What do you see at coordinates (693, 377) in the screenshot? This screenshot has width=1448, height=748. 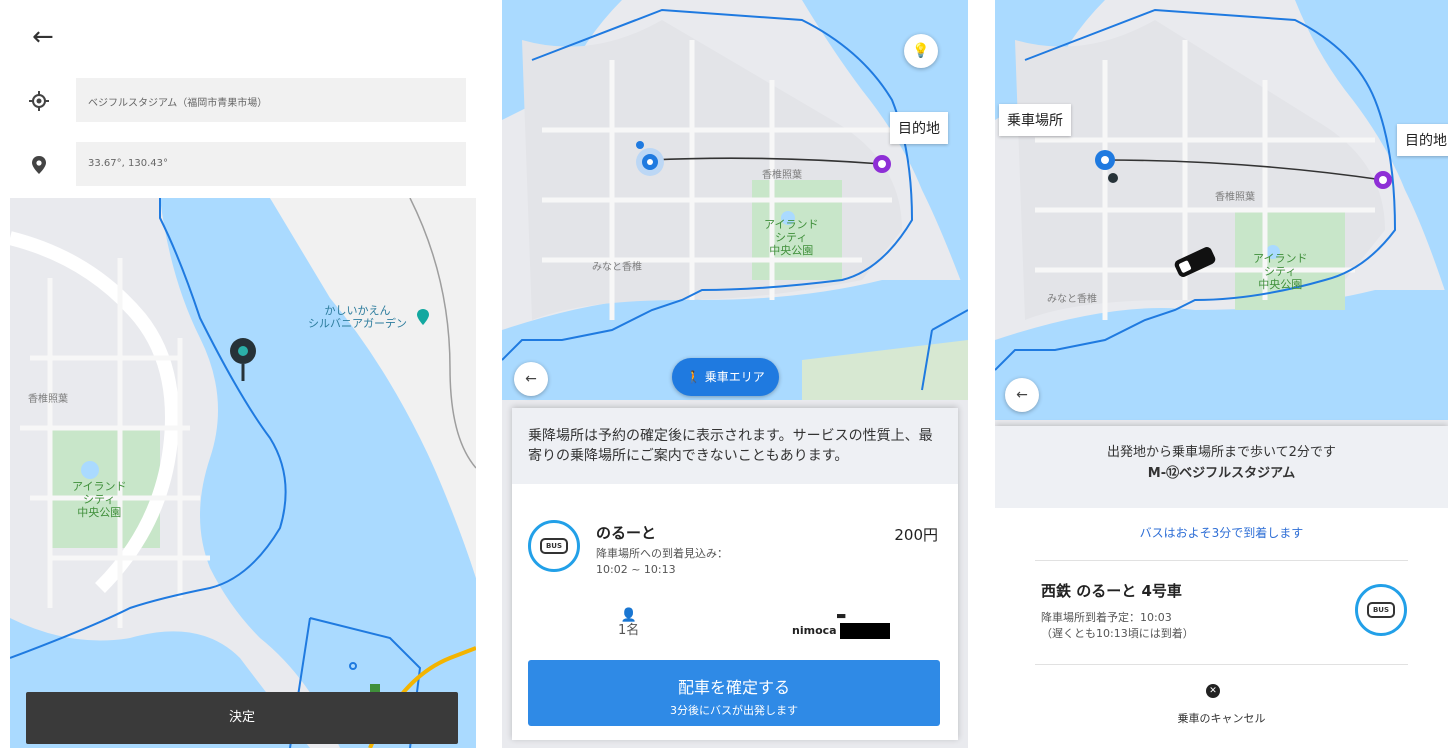 I see `walk-icon: 🚶` at bounding box center [693, 377].